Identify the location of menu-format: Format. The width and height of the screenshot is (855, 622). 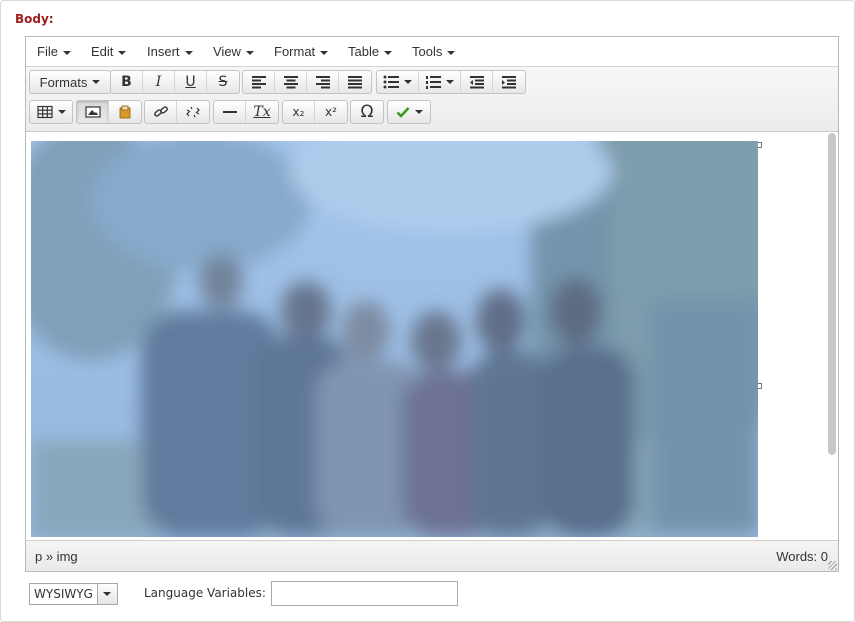
(301, 51).